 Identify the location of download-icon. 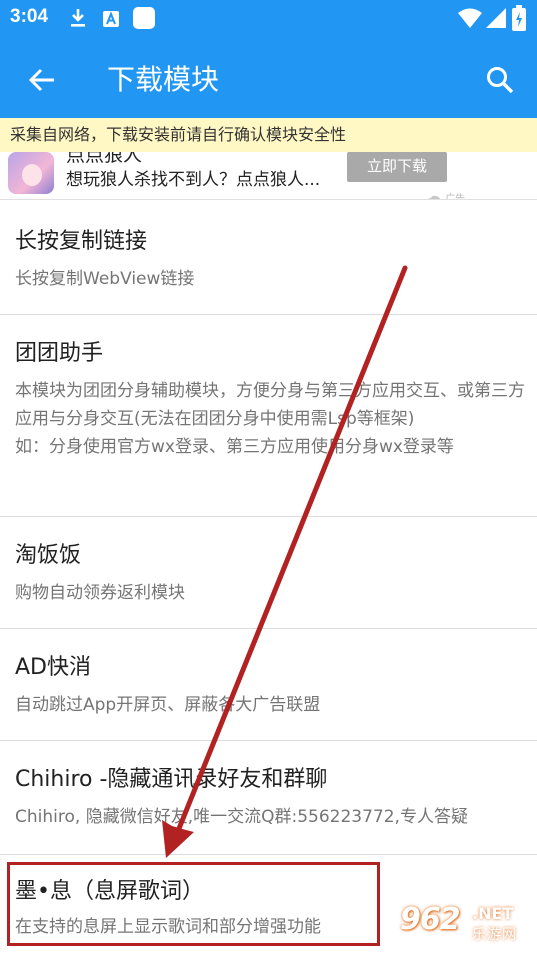
(78, 18).